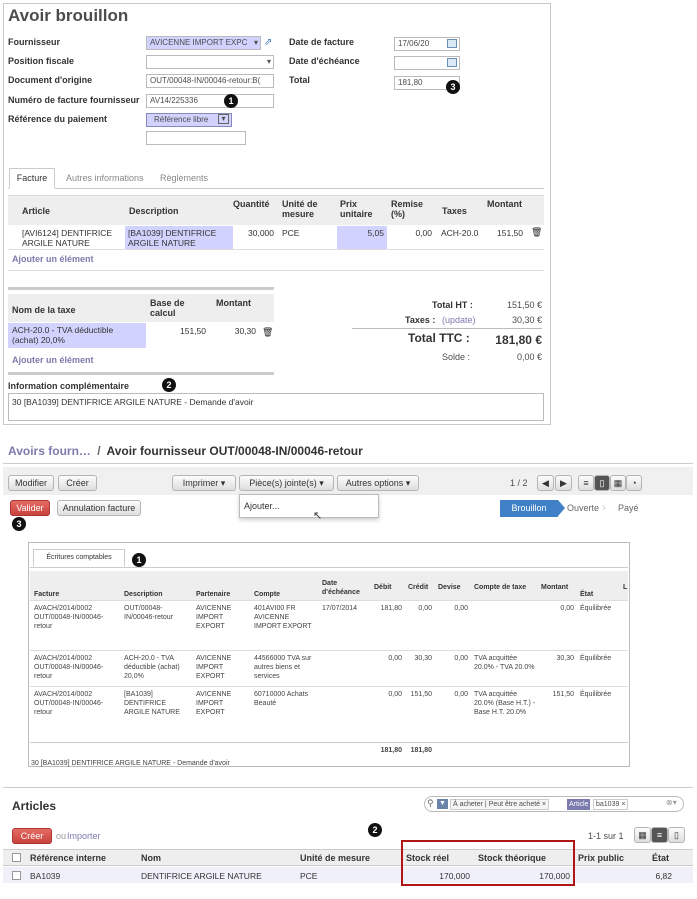 Image resolution: width=697 pixels, height=899 pixels. What do you see at coordinates (68, 858) in the screenshot?
I see `ah-ref: Référence interne` at bounding box center [68, 858].